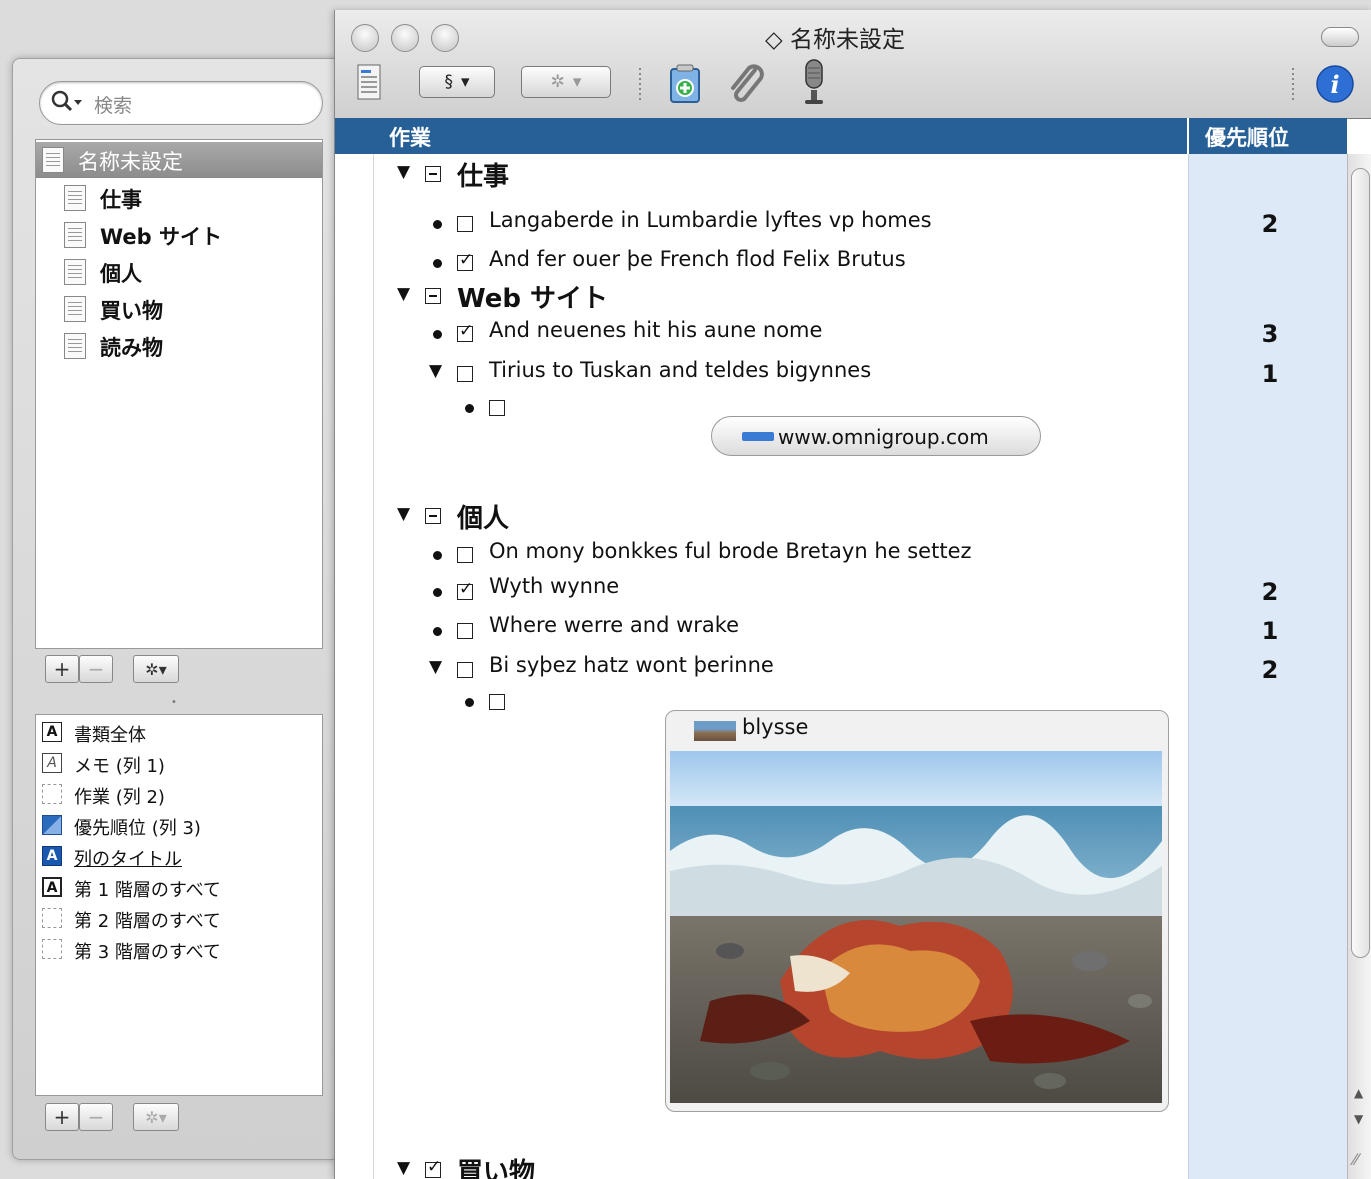  I want to click on style-gear-menu-button: ✲▾, so click(156, 1117).